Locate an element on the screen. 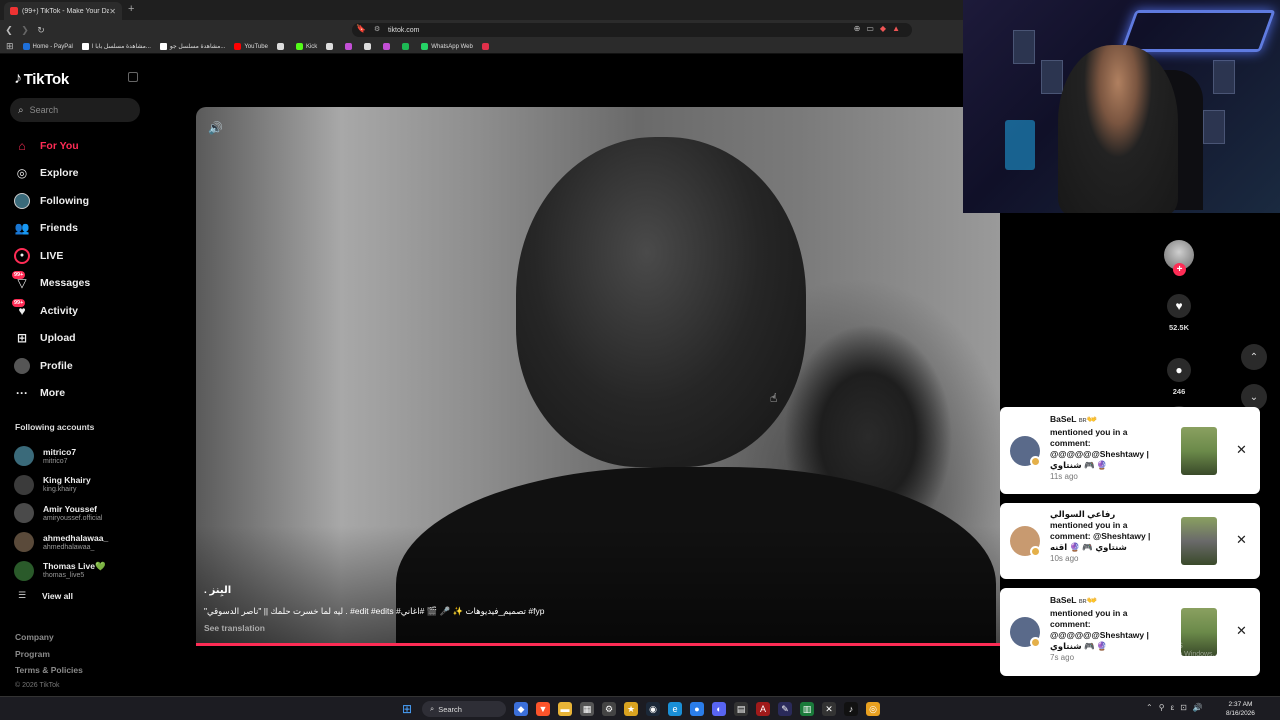 Image resolution: width=1280 pixels, height=720 pixels. nav-item-live: ● LIVE is located at coordinates (52, 256).